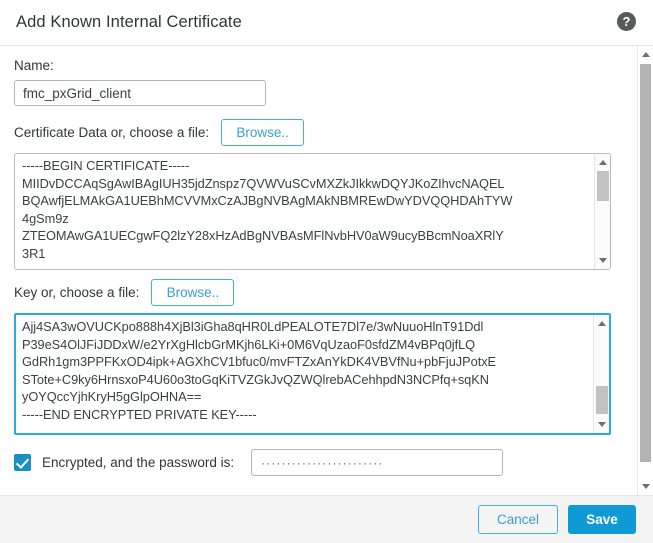 This screenshot has height=543, width=653. What do you see at coordinates (601, 374) in the screenshot?
I see `key-scrollbar` at bounding box center [601, 374].